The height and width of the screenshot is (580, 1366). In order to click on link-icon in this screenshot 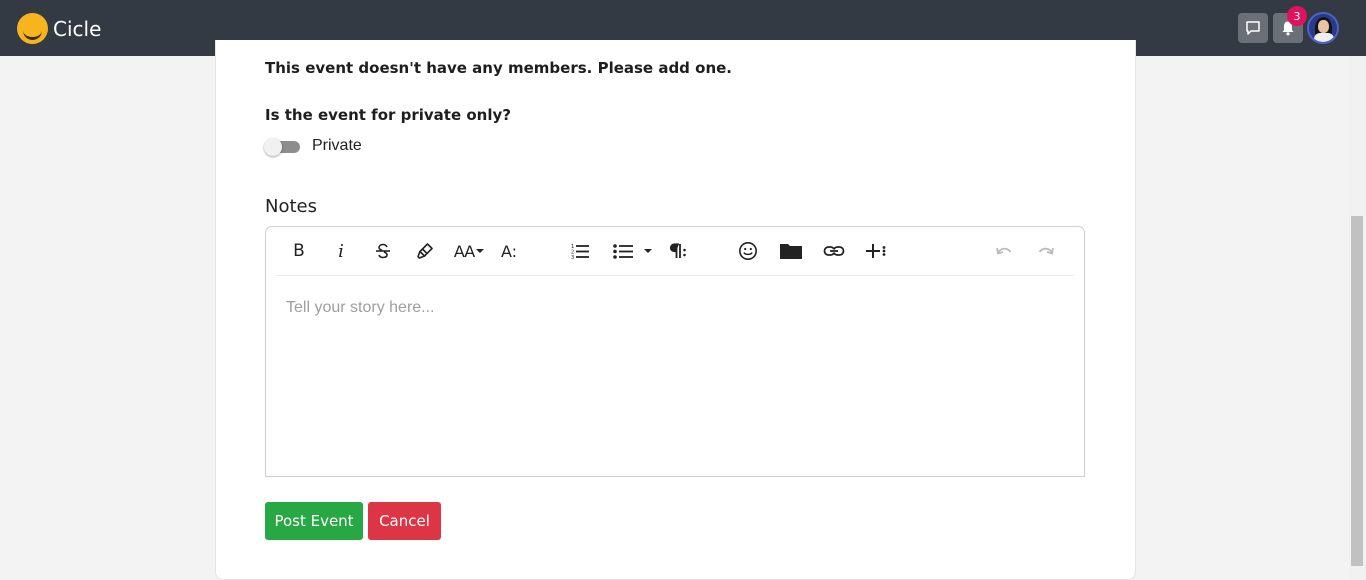, I will do `click(834, 251)`.